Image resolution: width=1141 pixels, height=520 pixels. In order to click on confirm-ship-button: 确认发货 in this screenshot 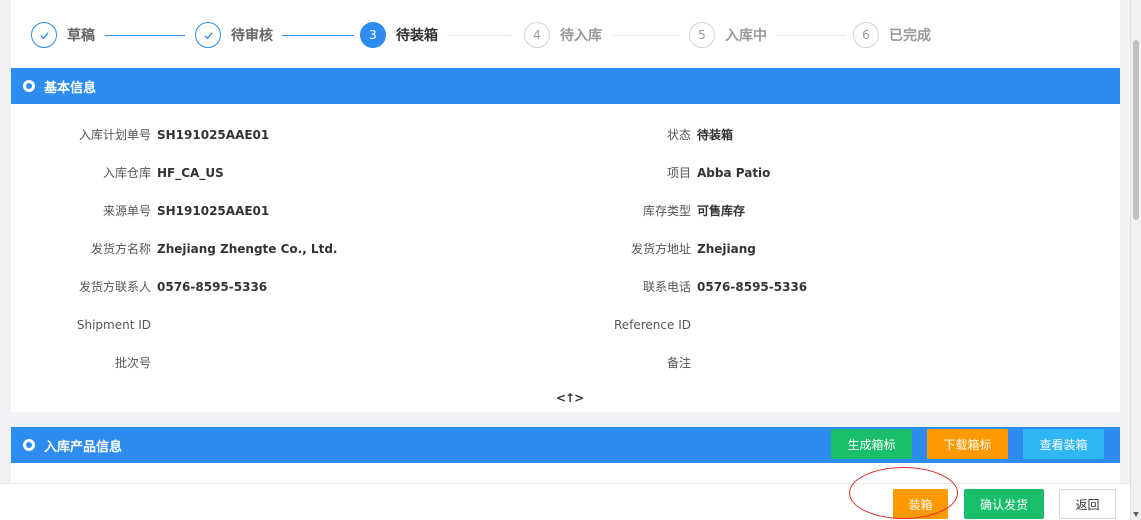, I will do `click(1004, 504)`.